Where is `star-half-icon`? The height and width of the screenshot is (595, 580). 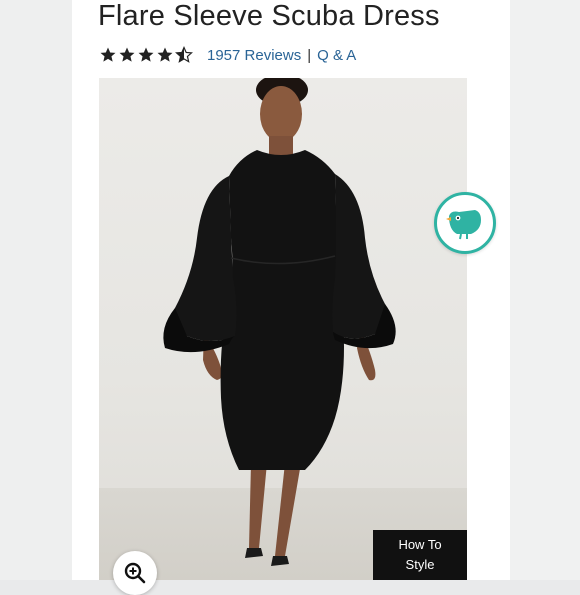
star-half-icon is located at coordinates (184, 54).